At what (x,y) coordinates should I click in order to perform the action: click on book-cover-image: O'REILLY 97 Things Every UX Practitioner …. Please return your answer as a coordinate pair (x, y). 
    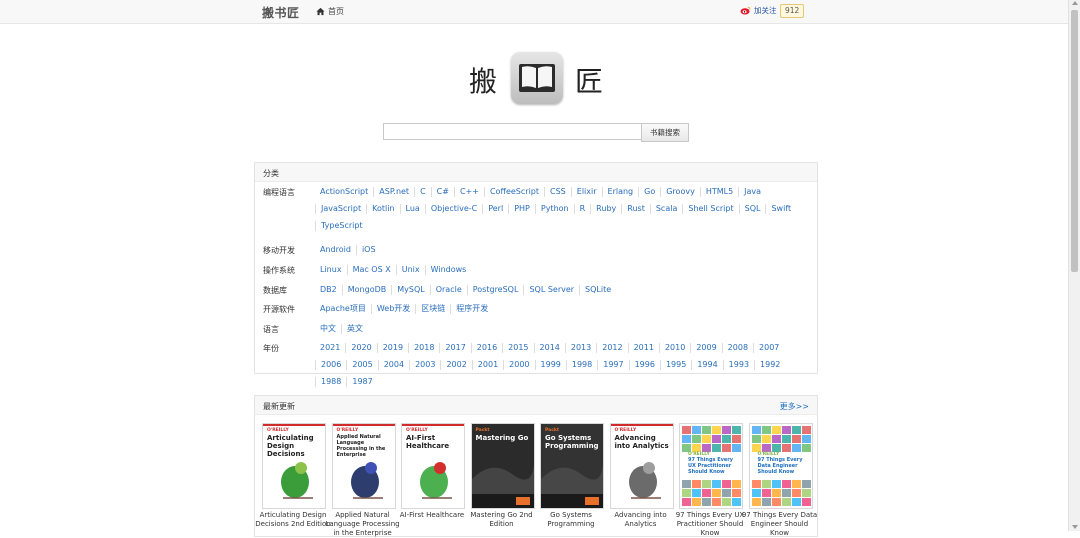
    Looking at the image, I should click on (711, 466).